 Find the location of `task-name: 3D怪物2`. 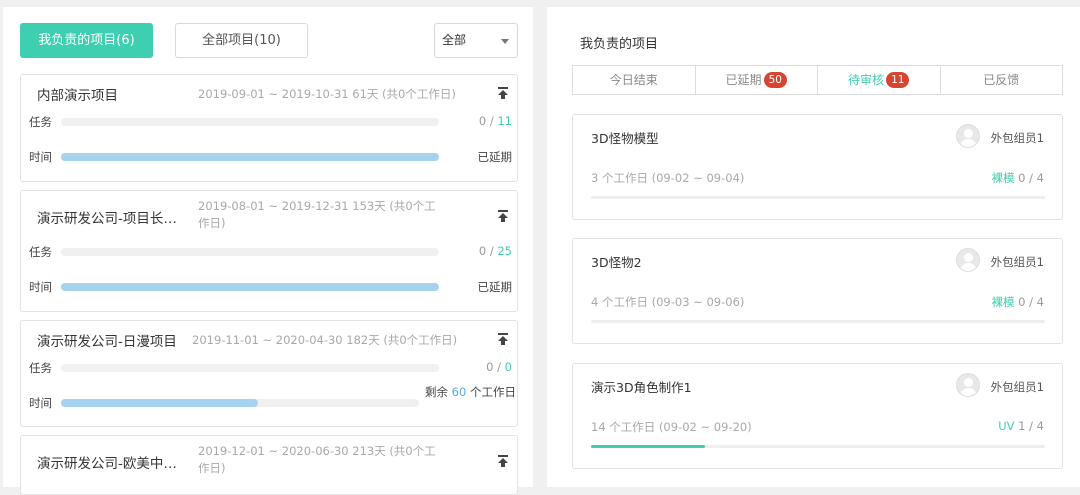

task-name: 3D怪物2 is located at coordinates (616, 261).